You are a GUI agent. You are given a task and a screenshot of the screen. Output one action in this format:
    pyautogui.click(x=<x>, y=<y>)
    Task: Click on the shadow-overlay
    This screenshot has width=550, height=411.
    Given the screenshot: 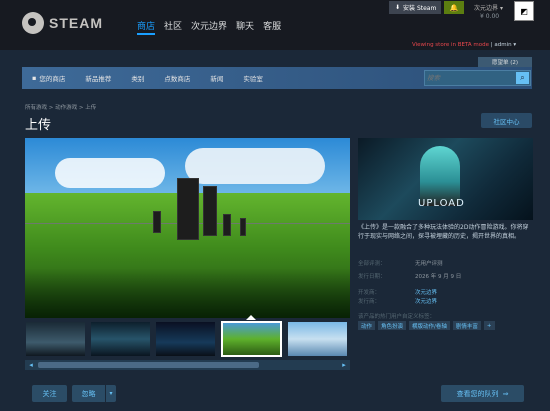 What is the action you would take?
    pyautogui.click(x=187, y=293)
    